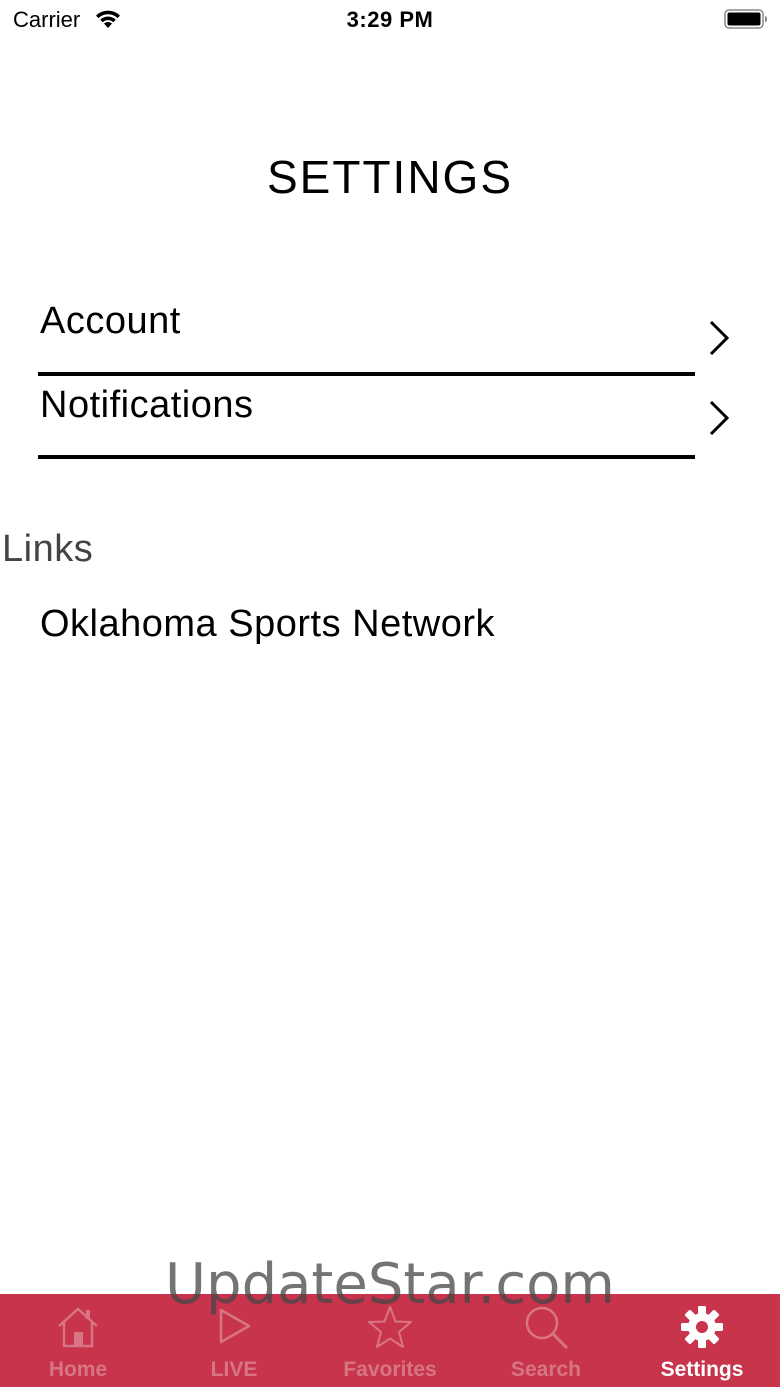  I want to click on settings-row-label: Account, so click(110, 321).